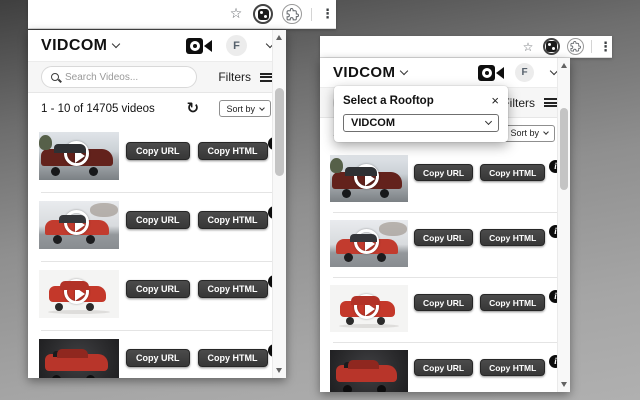 This screenshot has width=640, height=400. What do you see at coordinates (182, 14) in the screenshot?
I see `browser-toolbar-left` at bounding box center [182, 14].